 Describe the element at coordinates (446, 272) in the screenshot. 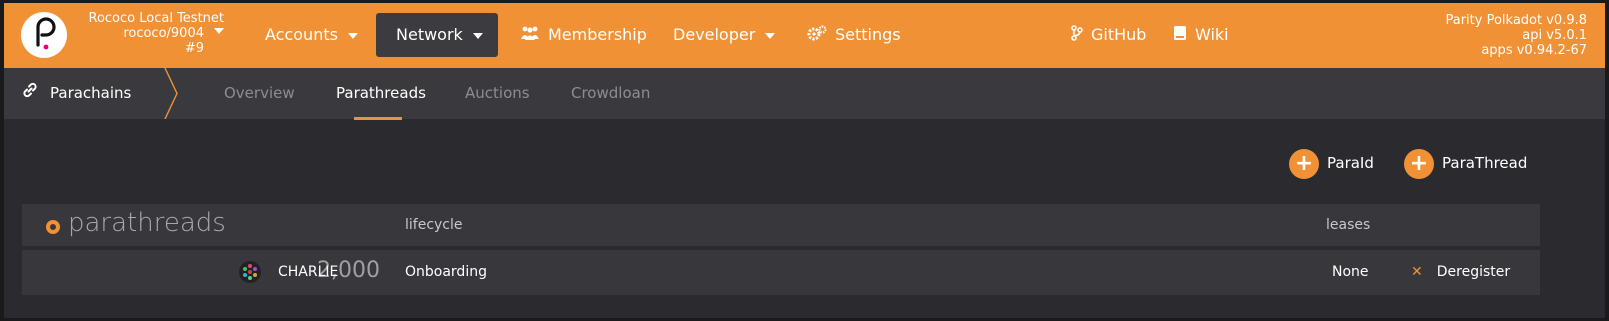

I see `lifecycle-status: Onboarding` at that location.